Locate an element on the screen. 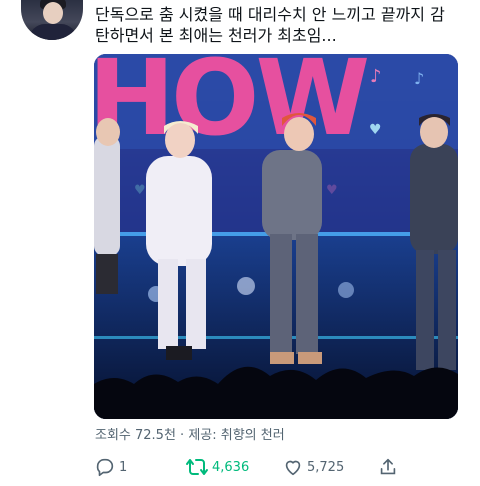 The height and width of the screenshot is (486, 480). reply-button: 1 is located at coordinates (110, 467).